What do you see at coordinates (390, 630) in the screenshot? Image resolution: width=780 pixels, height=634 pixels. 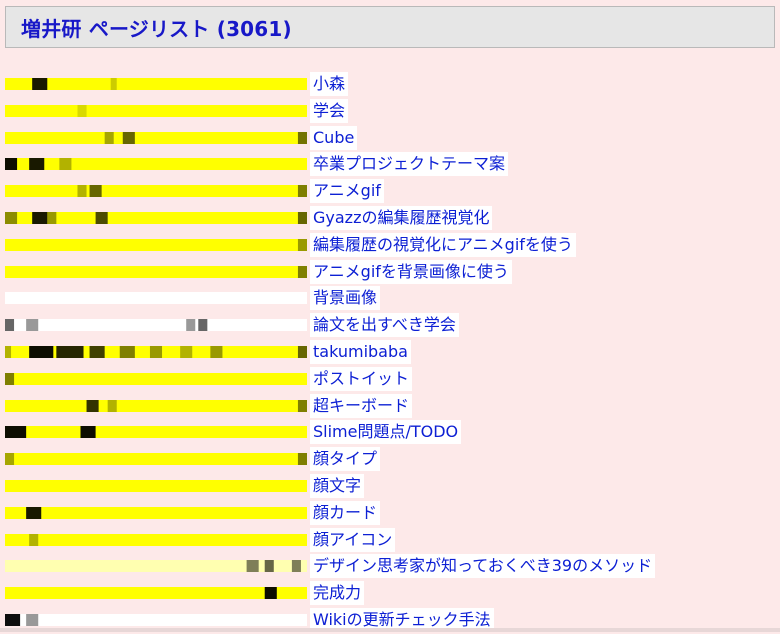 I see `horizontal-scrollbar` at bounding box center [390, 630].